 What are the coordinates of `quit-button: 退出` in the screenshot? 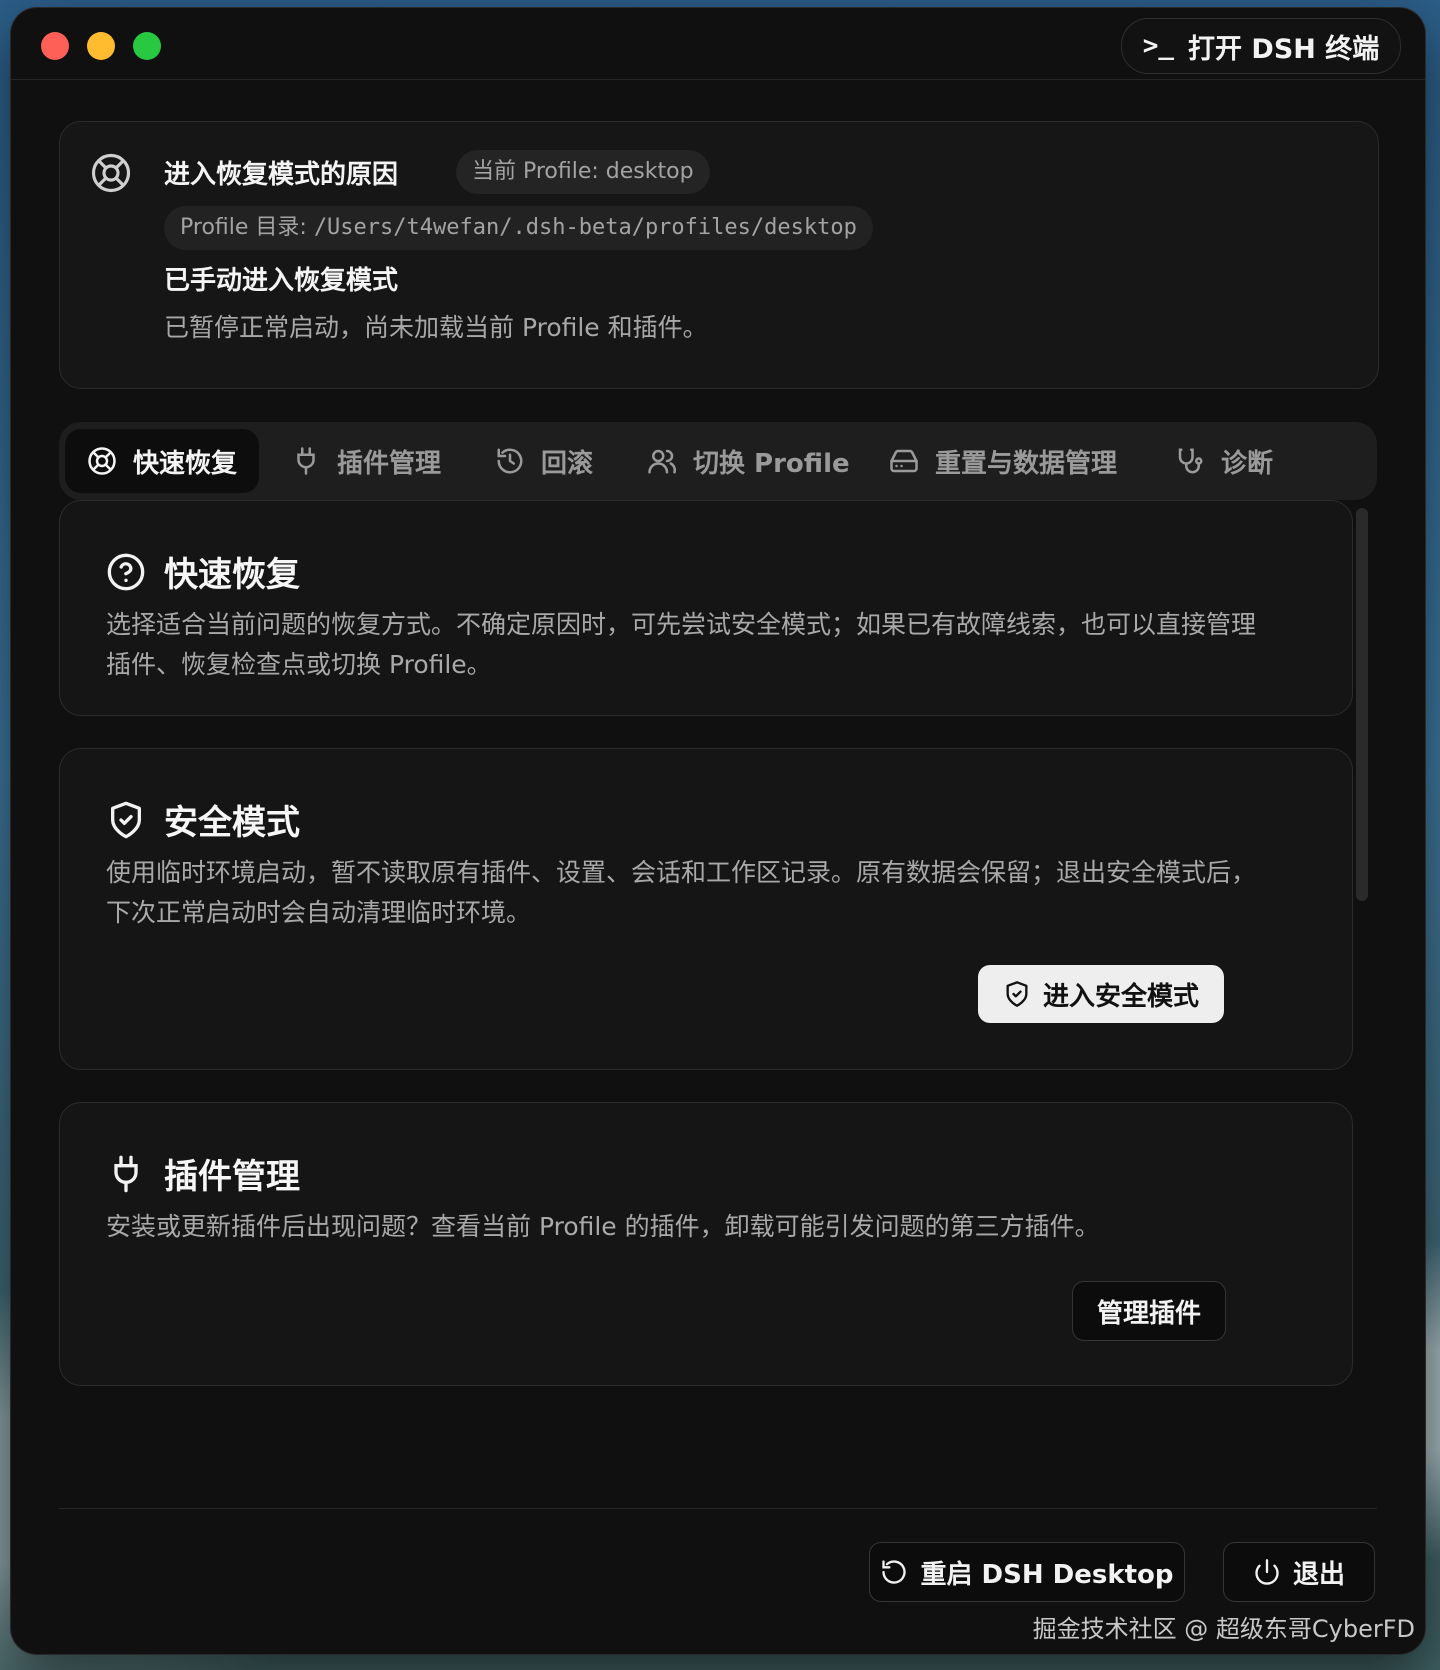 It's located at (1299, 1572).